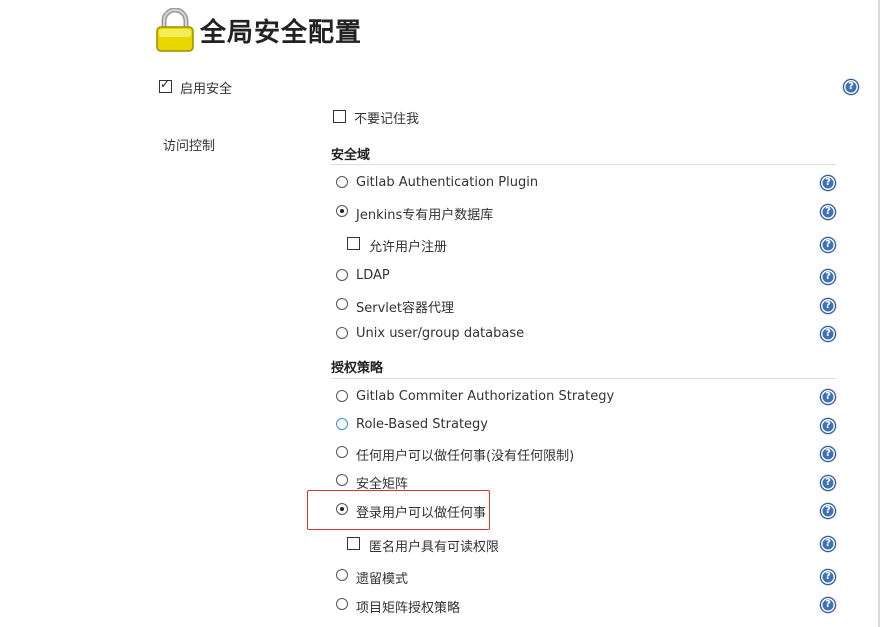 Image resolution: width=880 pixels, height=627 pixels. What do you see at coordinates (422, 424) in the screenshot?
I see `auth-label-role-based: Role-Based Strategy` at bounding box center [422, 424].